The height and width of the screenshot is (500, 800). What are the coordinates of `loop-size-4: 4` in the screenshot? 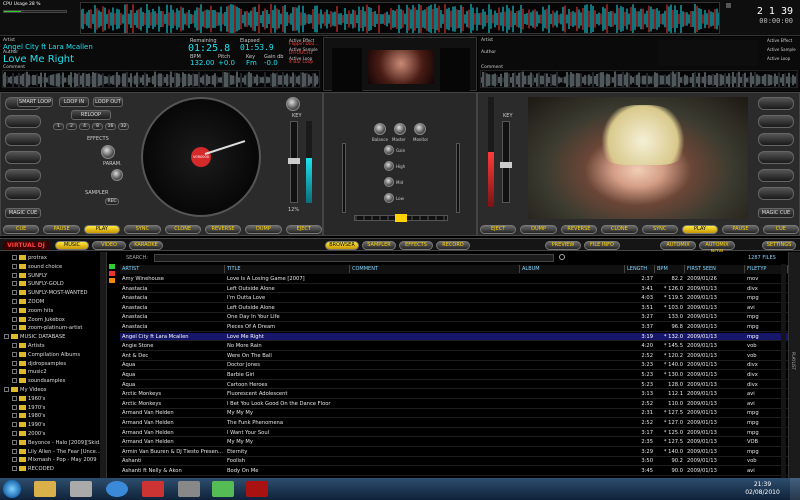 It's located at (84, 126).